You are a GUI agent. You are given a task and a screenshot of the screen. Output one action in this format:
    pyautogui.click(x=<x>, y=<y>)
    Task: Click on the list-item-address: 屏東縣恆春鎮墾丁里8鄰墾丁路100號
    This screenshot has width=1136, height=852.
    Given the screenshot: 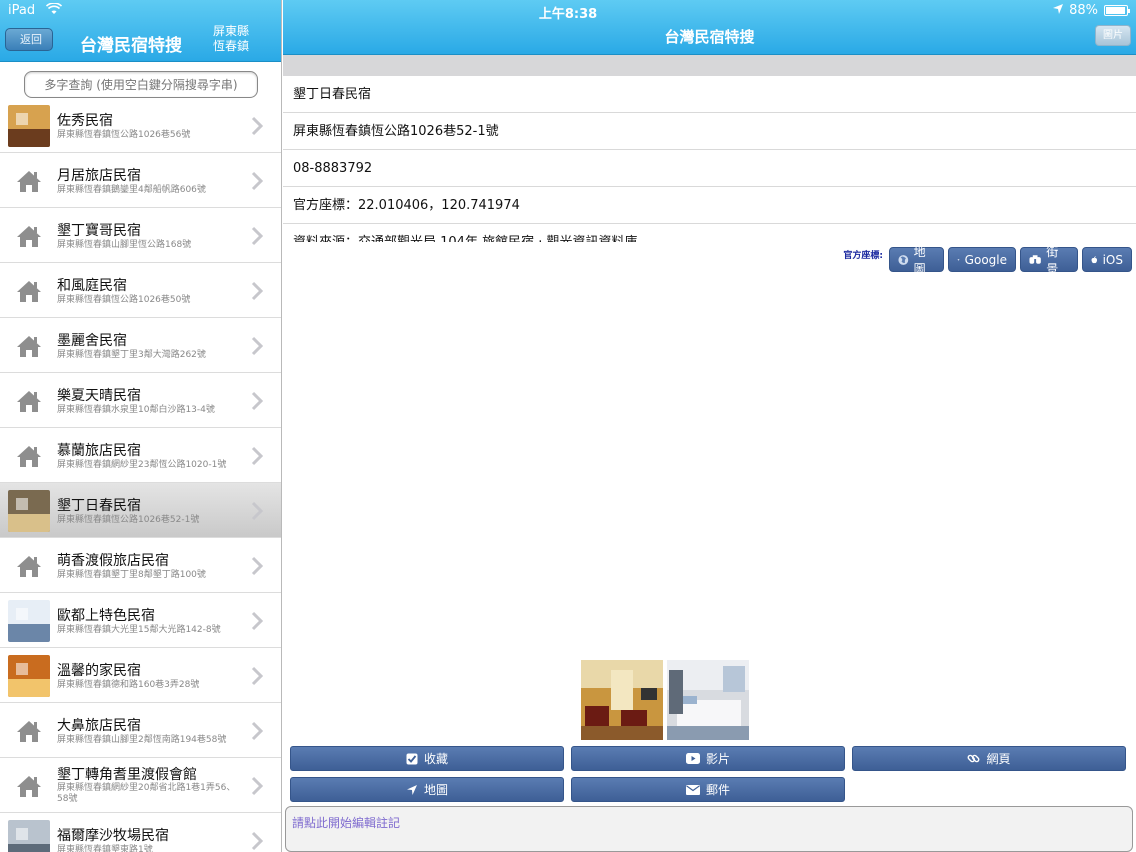 What is the action you would take?
    pyautogui.click(x=131, y=575)
    